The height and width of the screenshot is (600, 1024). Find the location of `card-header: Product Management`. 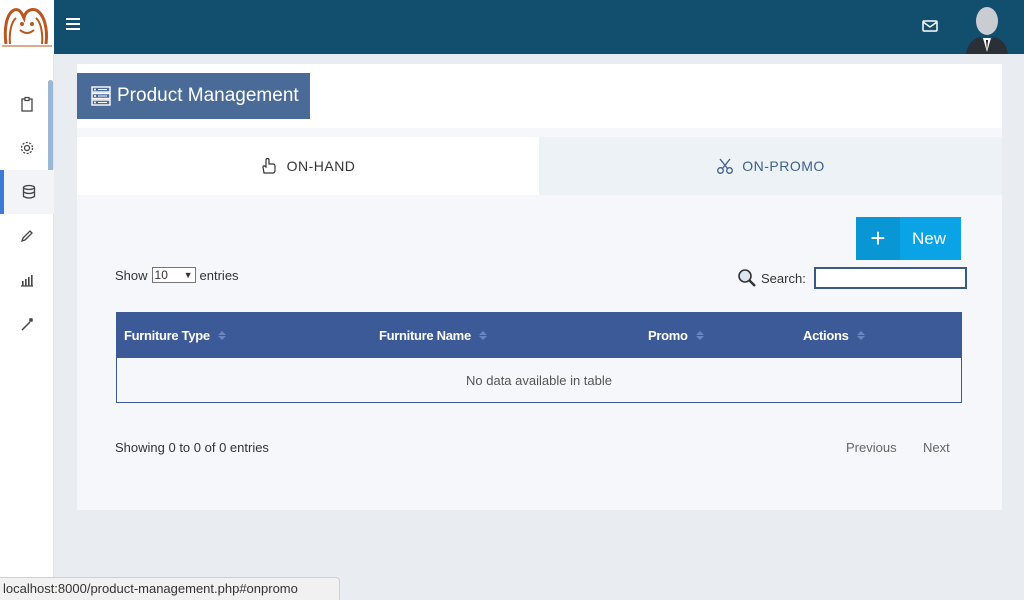

card-header: Product Management is located at coordinates (539, 96).